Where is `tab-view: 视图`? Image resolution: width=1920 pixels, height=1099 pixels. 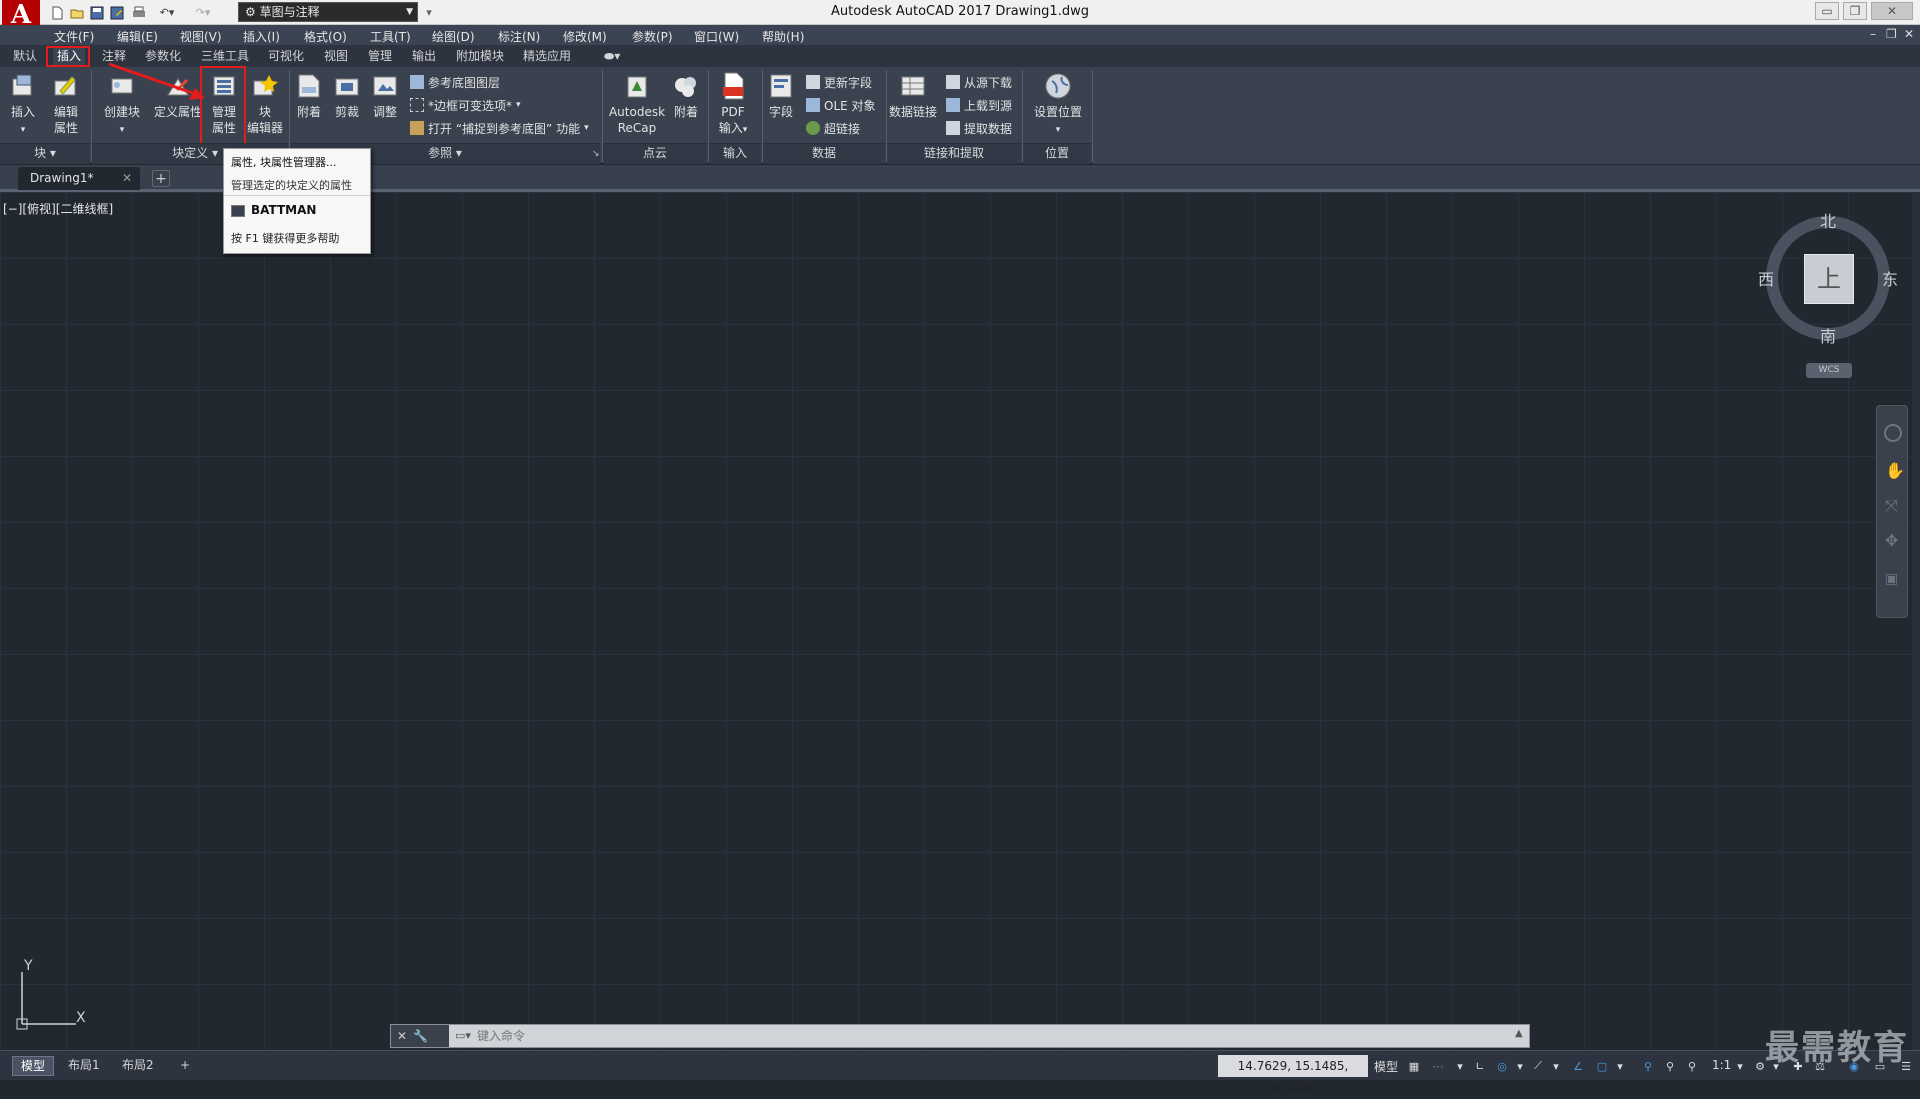
tab-view: 视图 is located at coordinates (336, 57).